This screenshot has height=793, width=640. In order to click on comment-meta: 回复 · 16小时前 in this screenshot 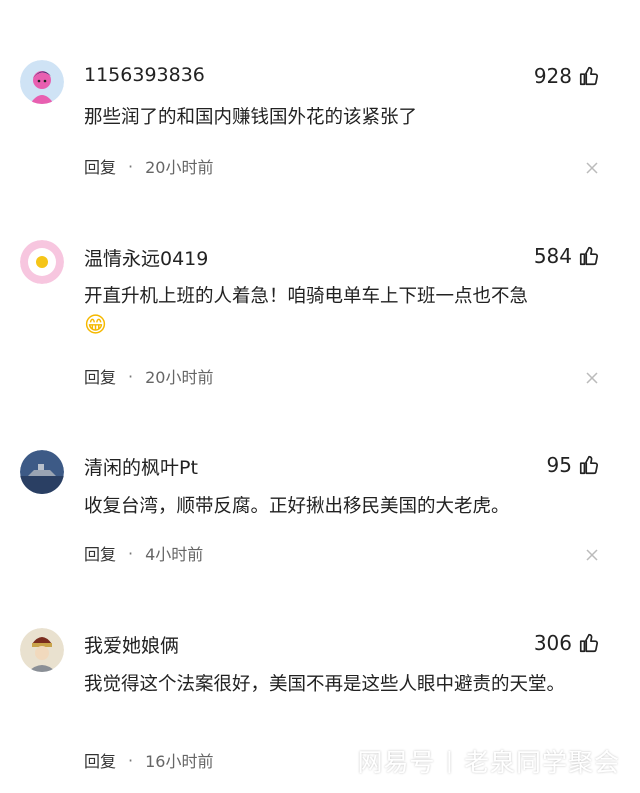, I will do `click(148, 760)`.